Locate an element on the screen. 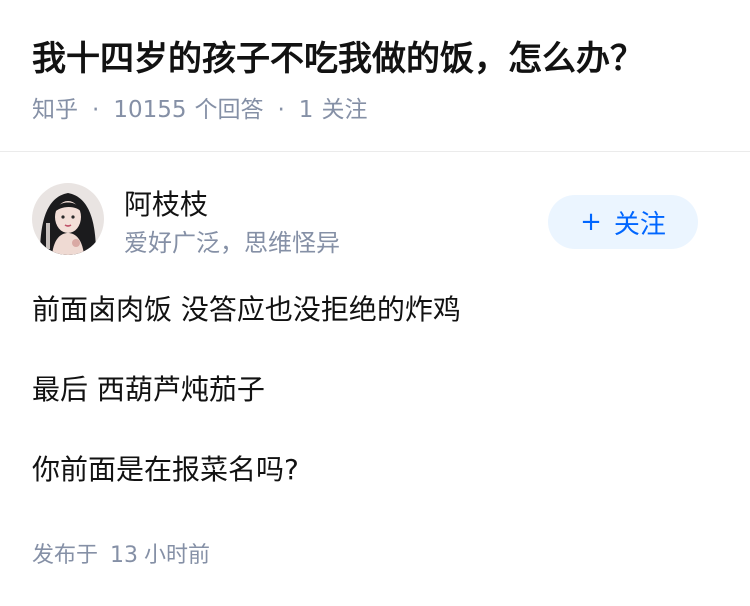 The width and height of the screenshot is (750, 606). answer-author: 阿枝枝 爱好广泛，思维怪异 + 关注 is located at coordinates (375, 222).